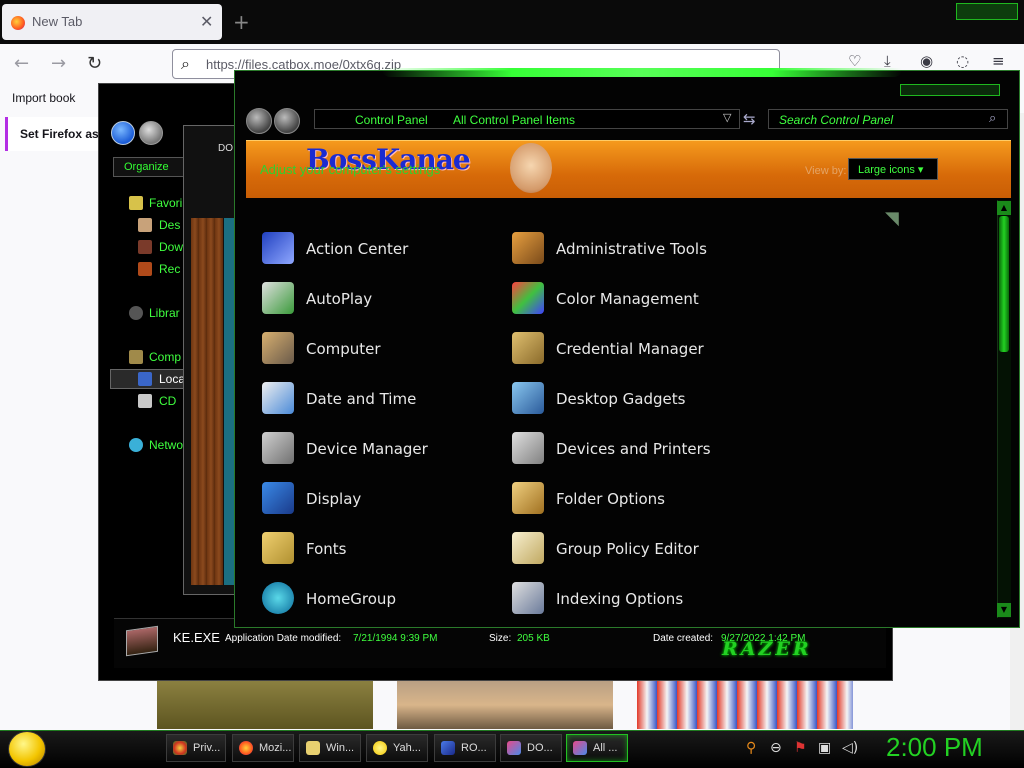 The height and width of the screenshot is (768, 1024). Describe the element at coordinates (514, 120) in the screenshot. I see `breadcrumb-all-items: All Control Panel Items` at that location.